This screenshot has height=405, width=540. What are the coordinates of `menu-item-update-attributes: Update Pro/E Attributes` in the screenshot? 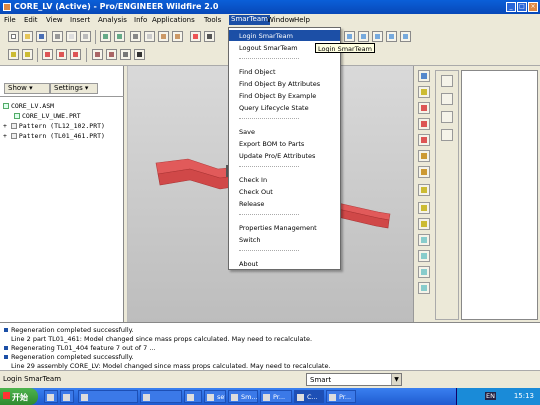 It's located at (284, 155).